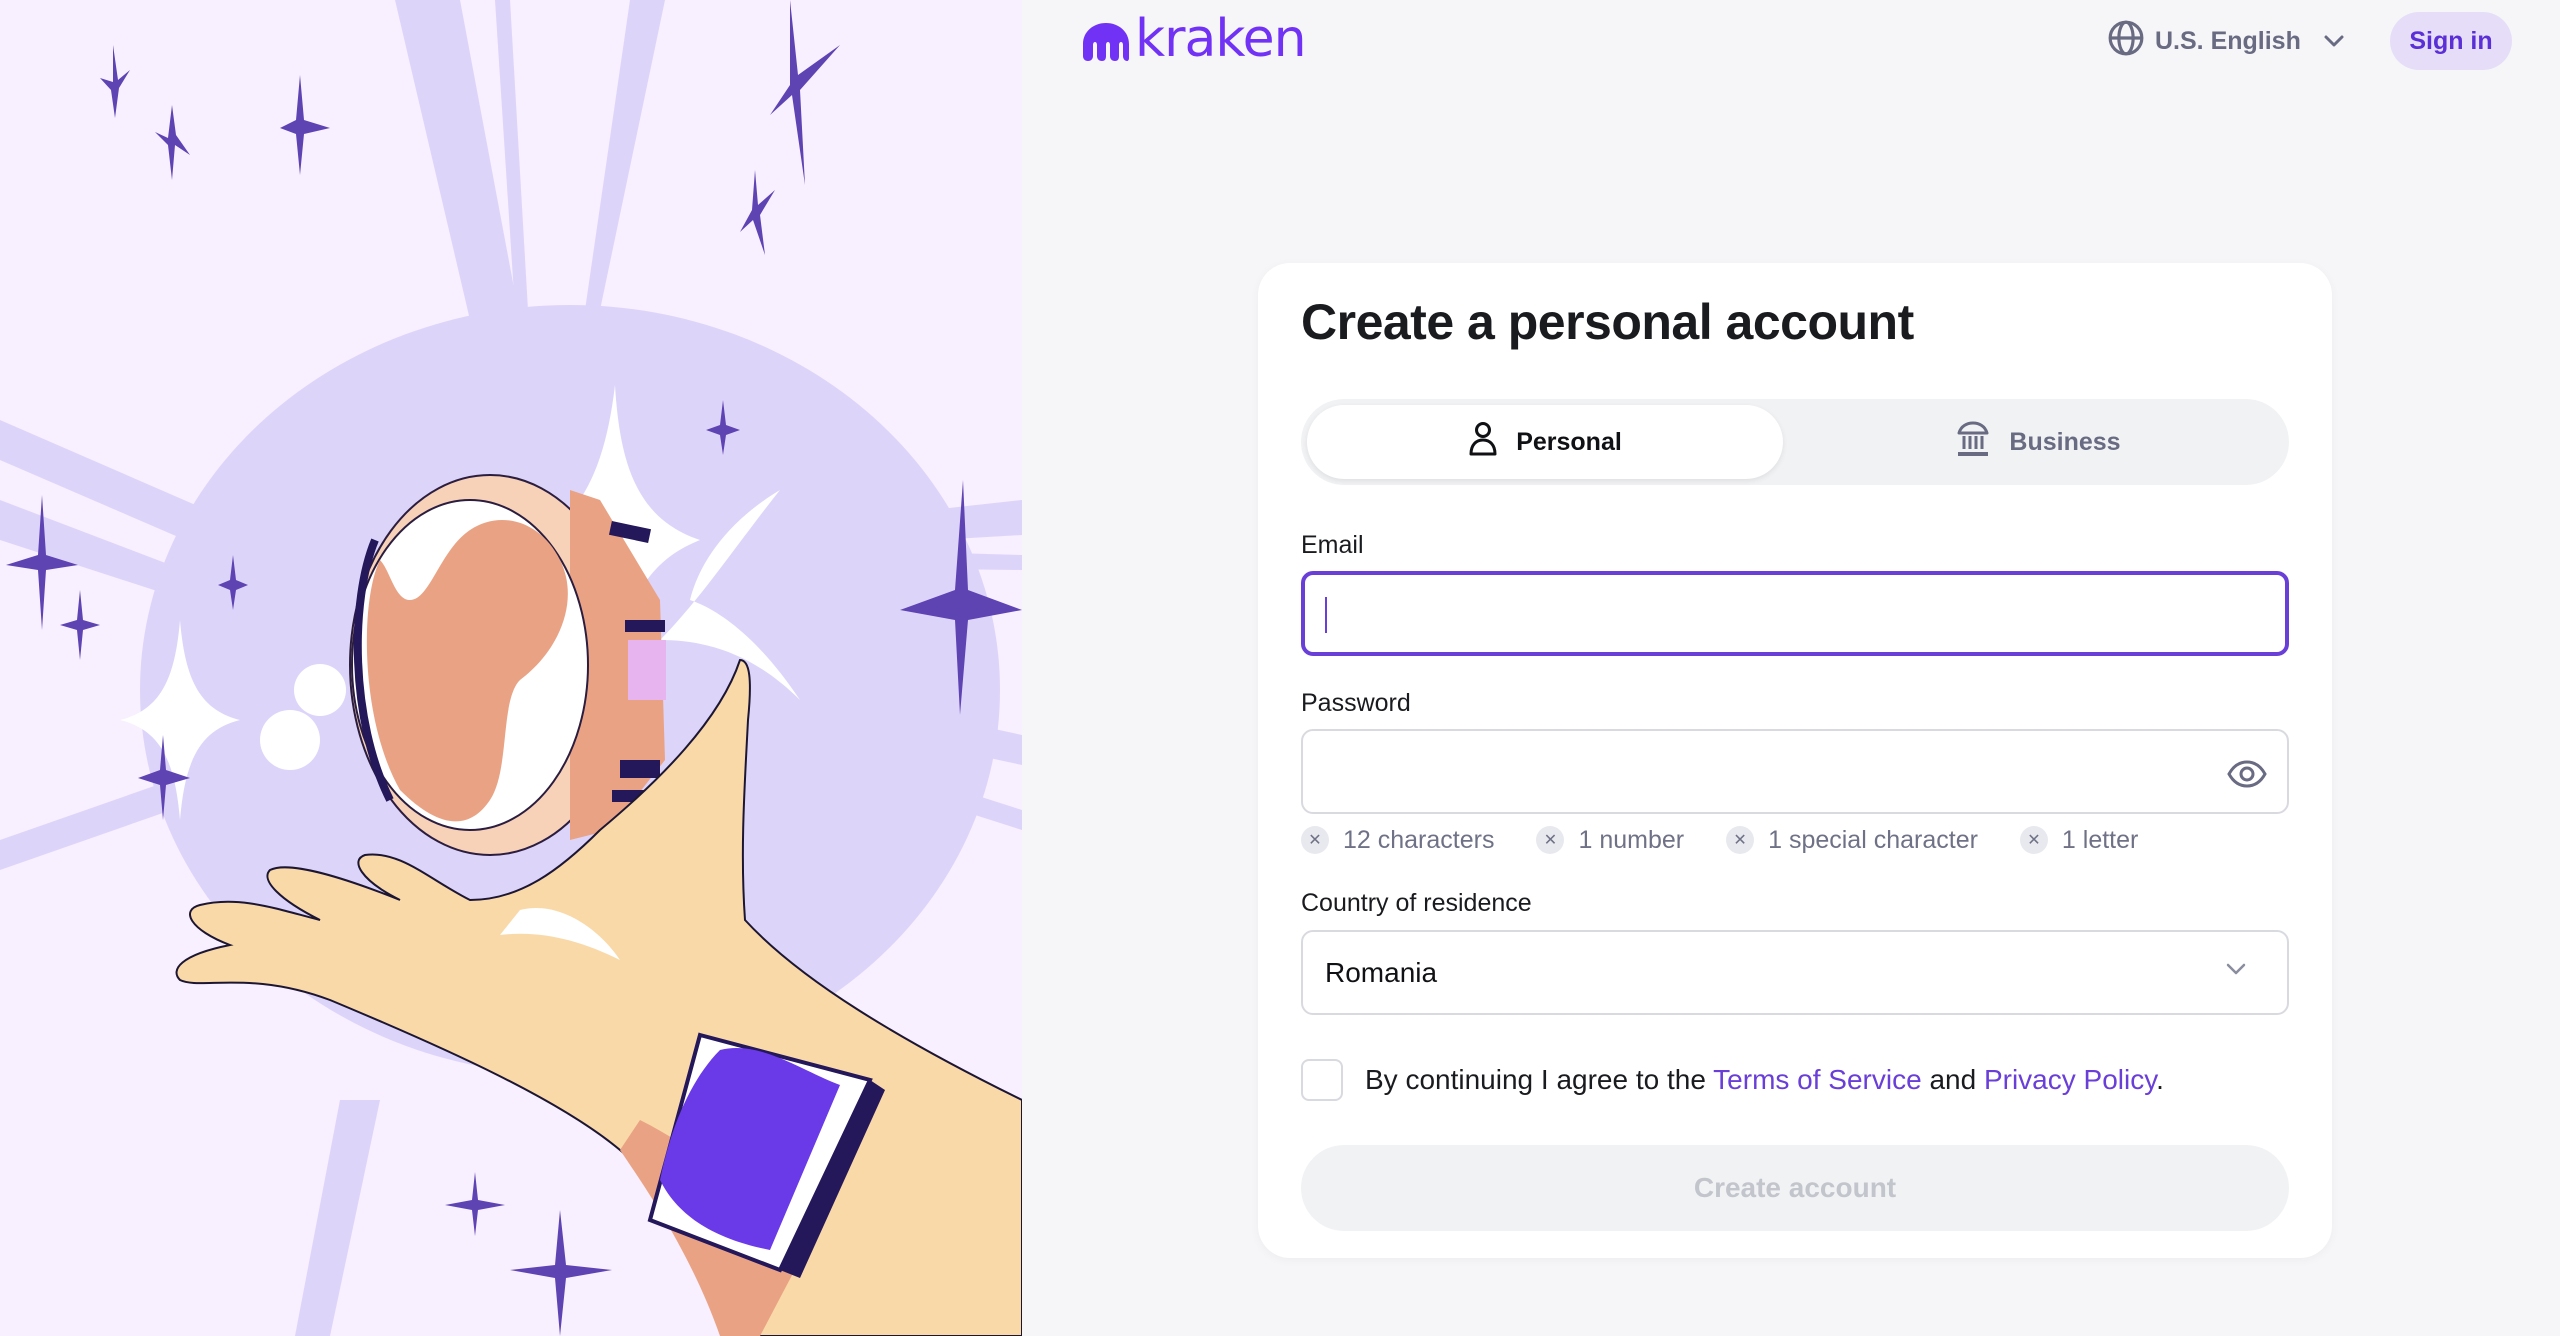 This screenshot has height=1336, width=2560. I want to click on email-label: Email, so click(1332, 545).